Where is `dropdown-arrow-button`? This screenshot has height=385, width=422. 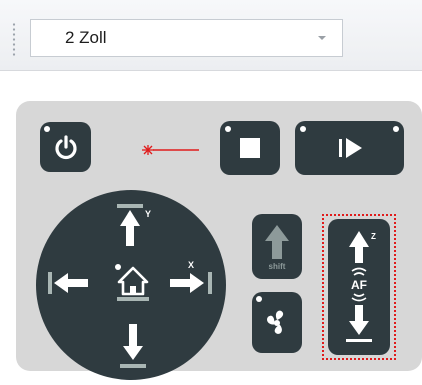 dropdown-arrow-button is located at coordinates (322, 38).